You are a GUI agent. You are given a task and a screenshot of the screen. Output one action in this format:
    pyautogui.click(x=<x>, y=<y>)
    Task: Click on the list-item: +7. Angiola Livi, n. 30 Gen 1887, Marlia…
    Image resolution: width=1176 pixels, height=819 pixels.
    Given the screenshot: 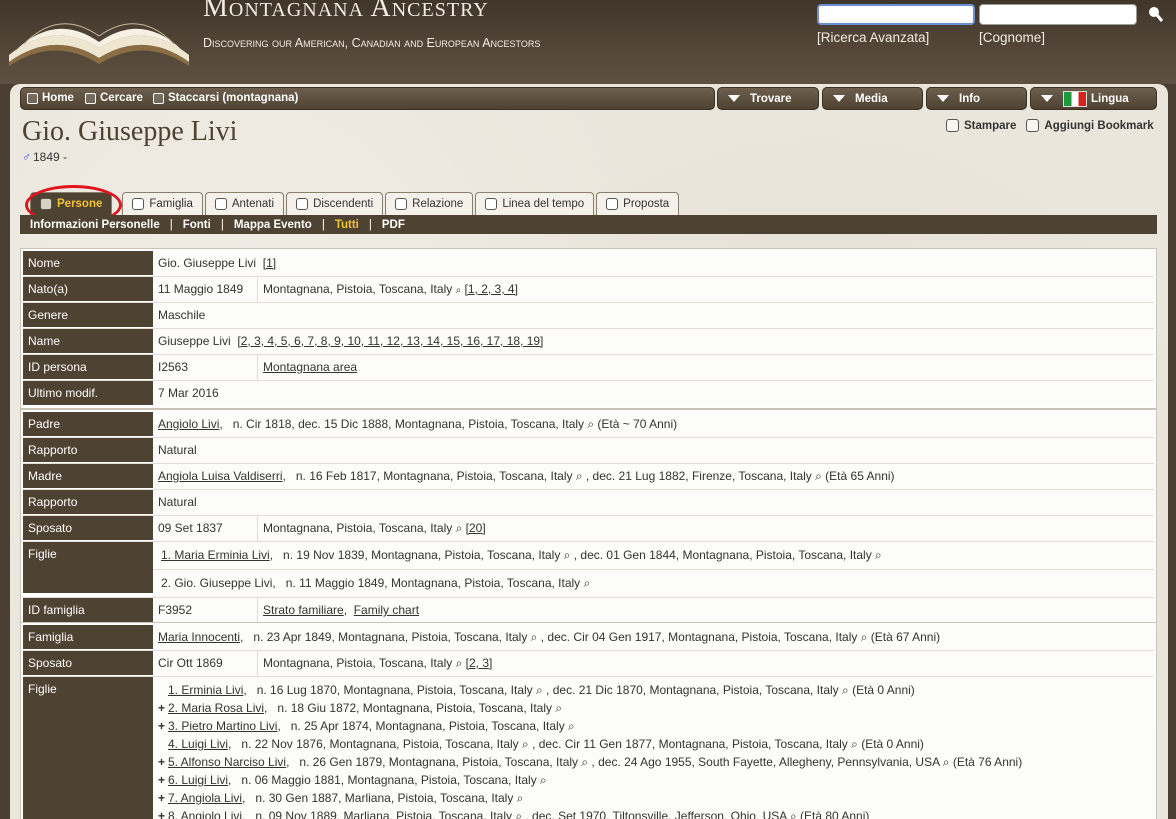 What is the action you would take?
    pyautogui.click(x=341, y=798)
    